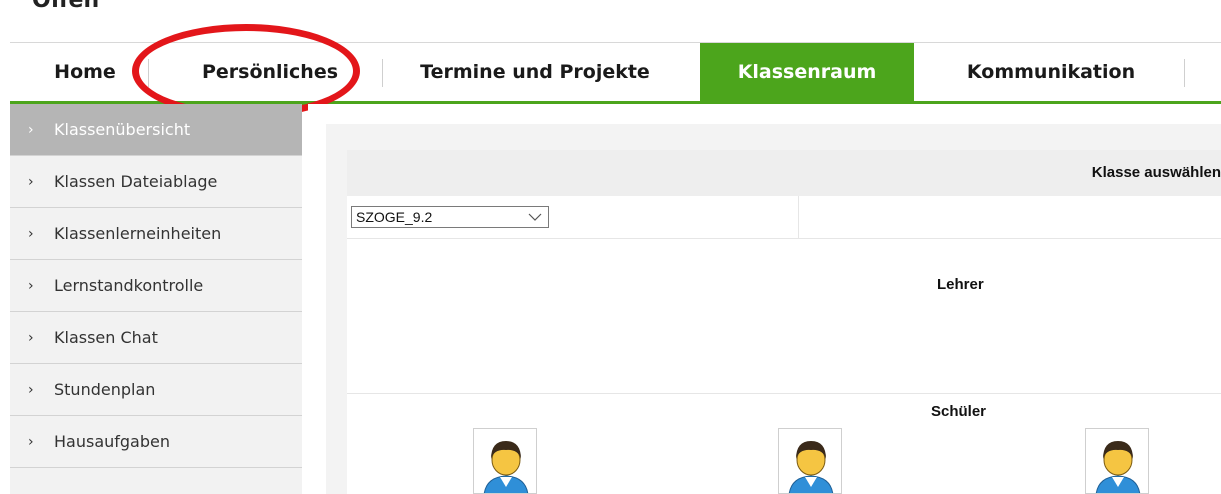  I want to click on sidebar-item-stundenplan: › Stundenplan, so click(156, 390).